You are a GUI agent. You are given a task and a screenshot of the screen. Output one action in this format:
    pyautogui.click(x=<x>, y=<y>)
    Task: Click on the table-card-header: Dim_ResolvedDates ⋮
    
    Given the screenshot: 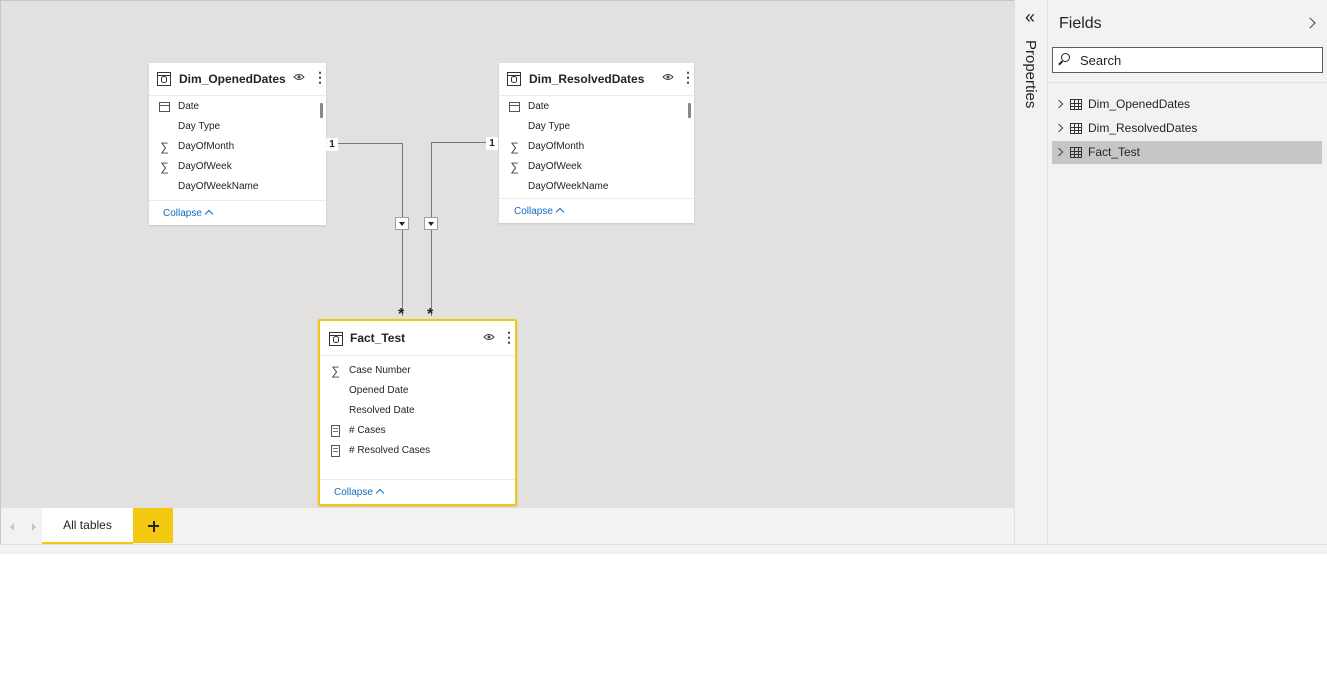 What is the action you would take?
    pyautogui.click(x=597, y=79)
    